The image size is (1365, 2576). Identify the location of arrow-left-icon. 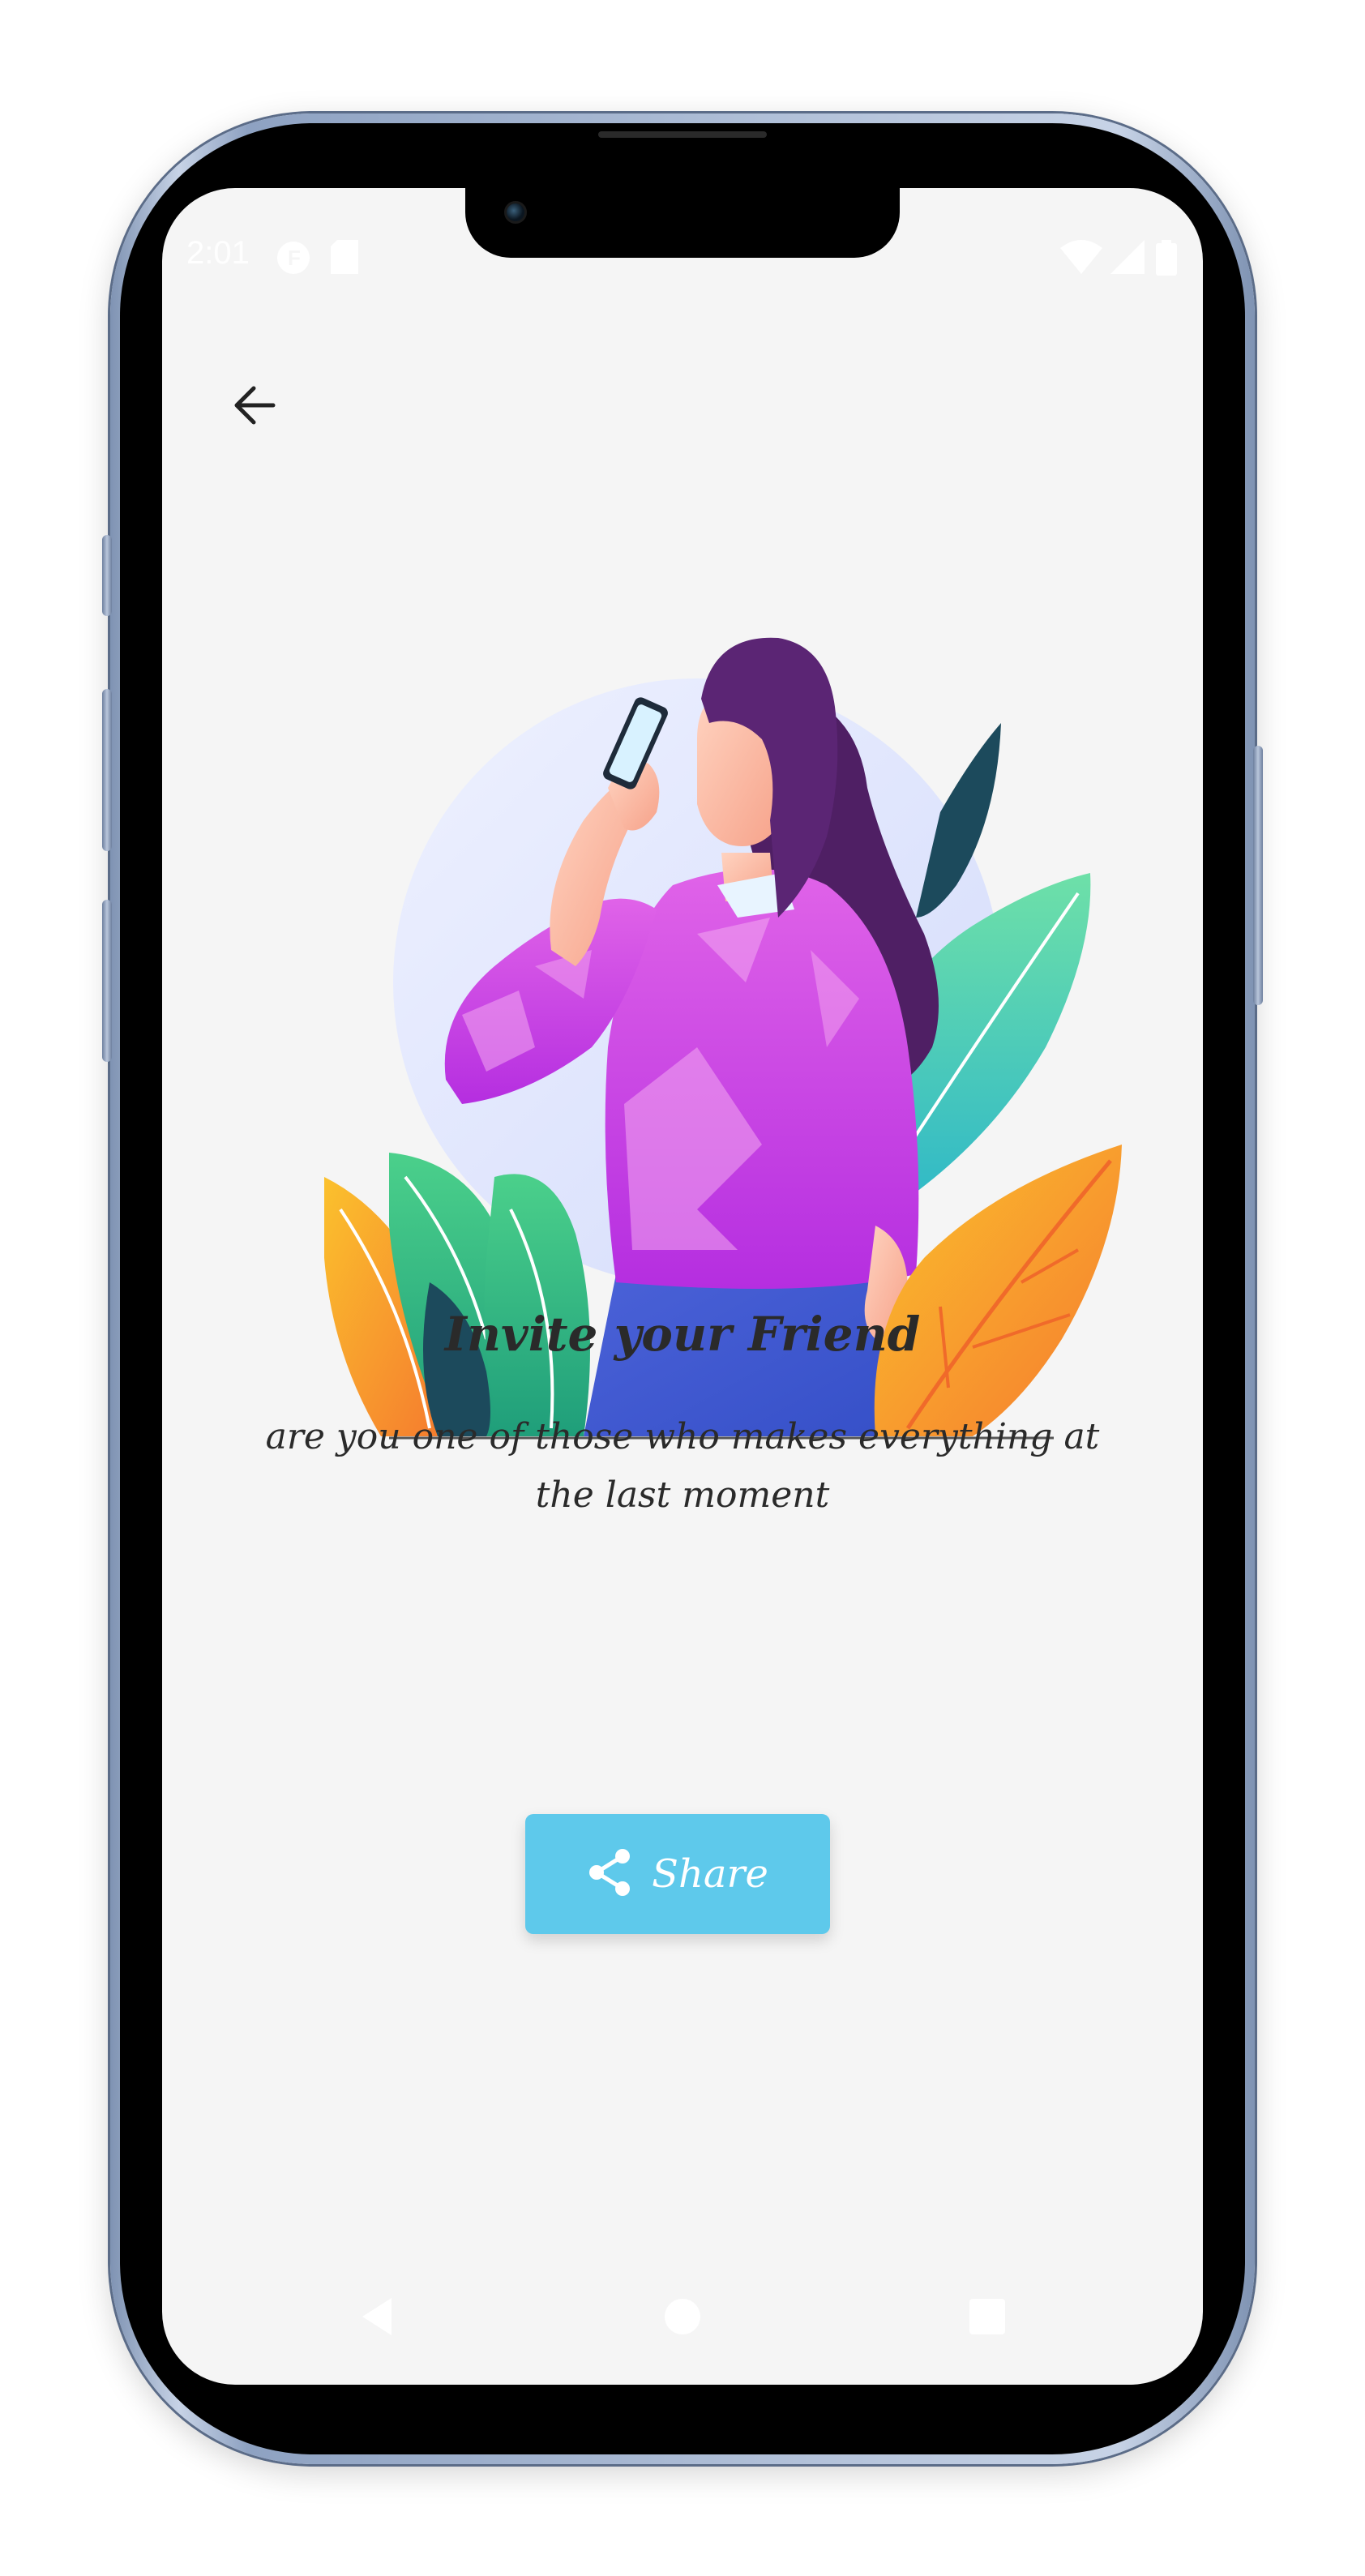
(254, 407).